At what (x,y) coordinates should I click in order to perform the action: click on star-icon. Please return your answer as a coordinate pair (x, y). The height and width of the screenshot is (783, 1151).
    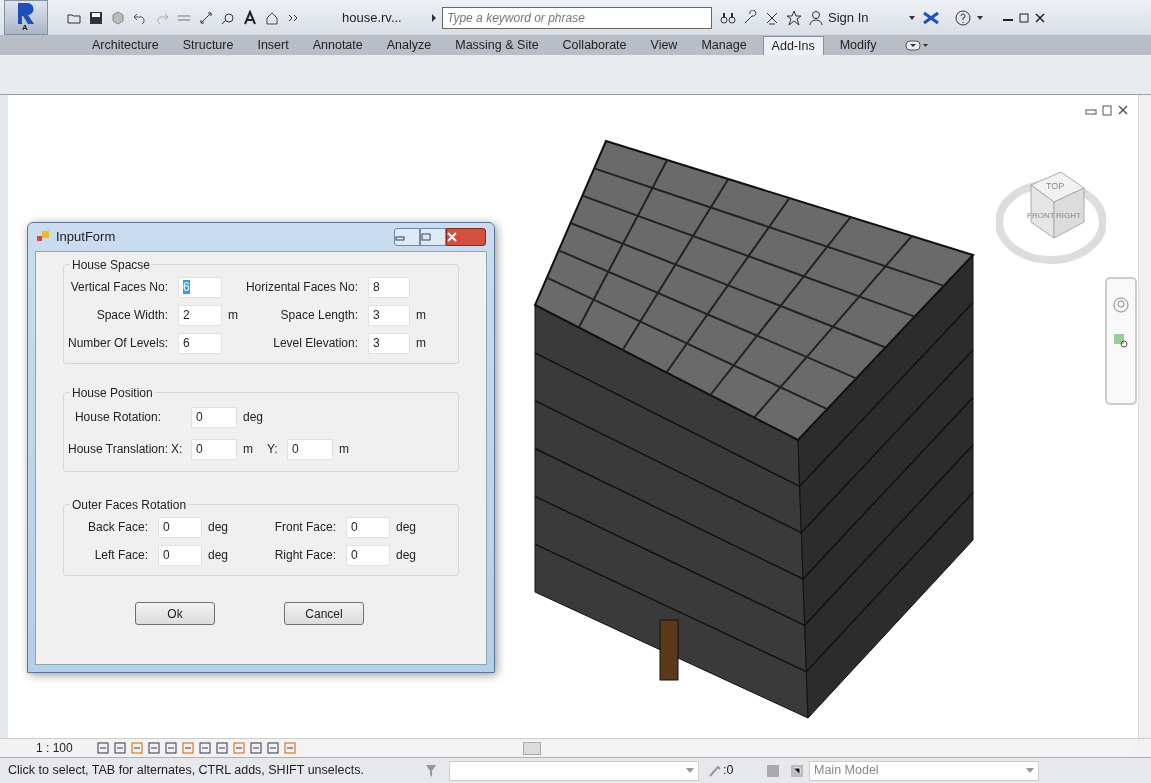
    Looking at the image, I should click on (794, 17).